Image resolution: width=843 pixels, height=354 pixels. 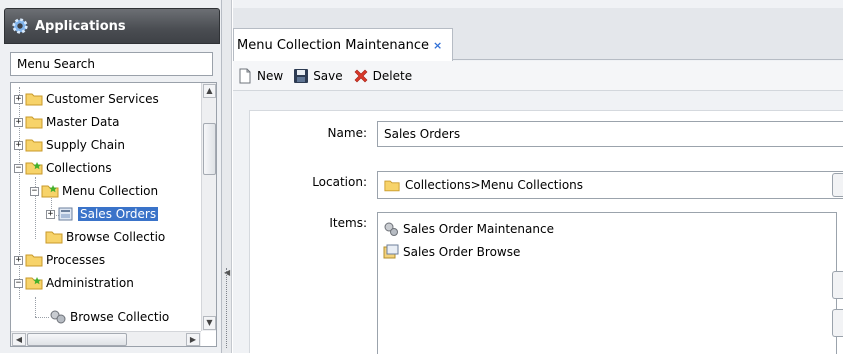 I want to click on tree-item-label: Master Data, so click(x=83, y=122).